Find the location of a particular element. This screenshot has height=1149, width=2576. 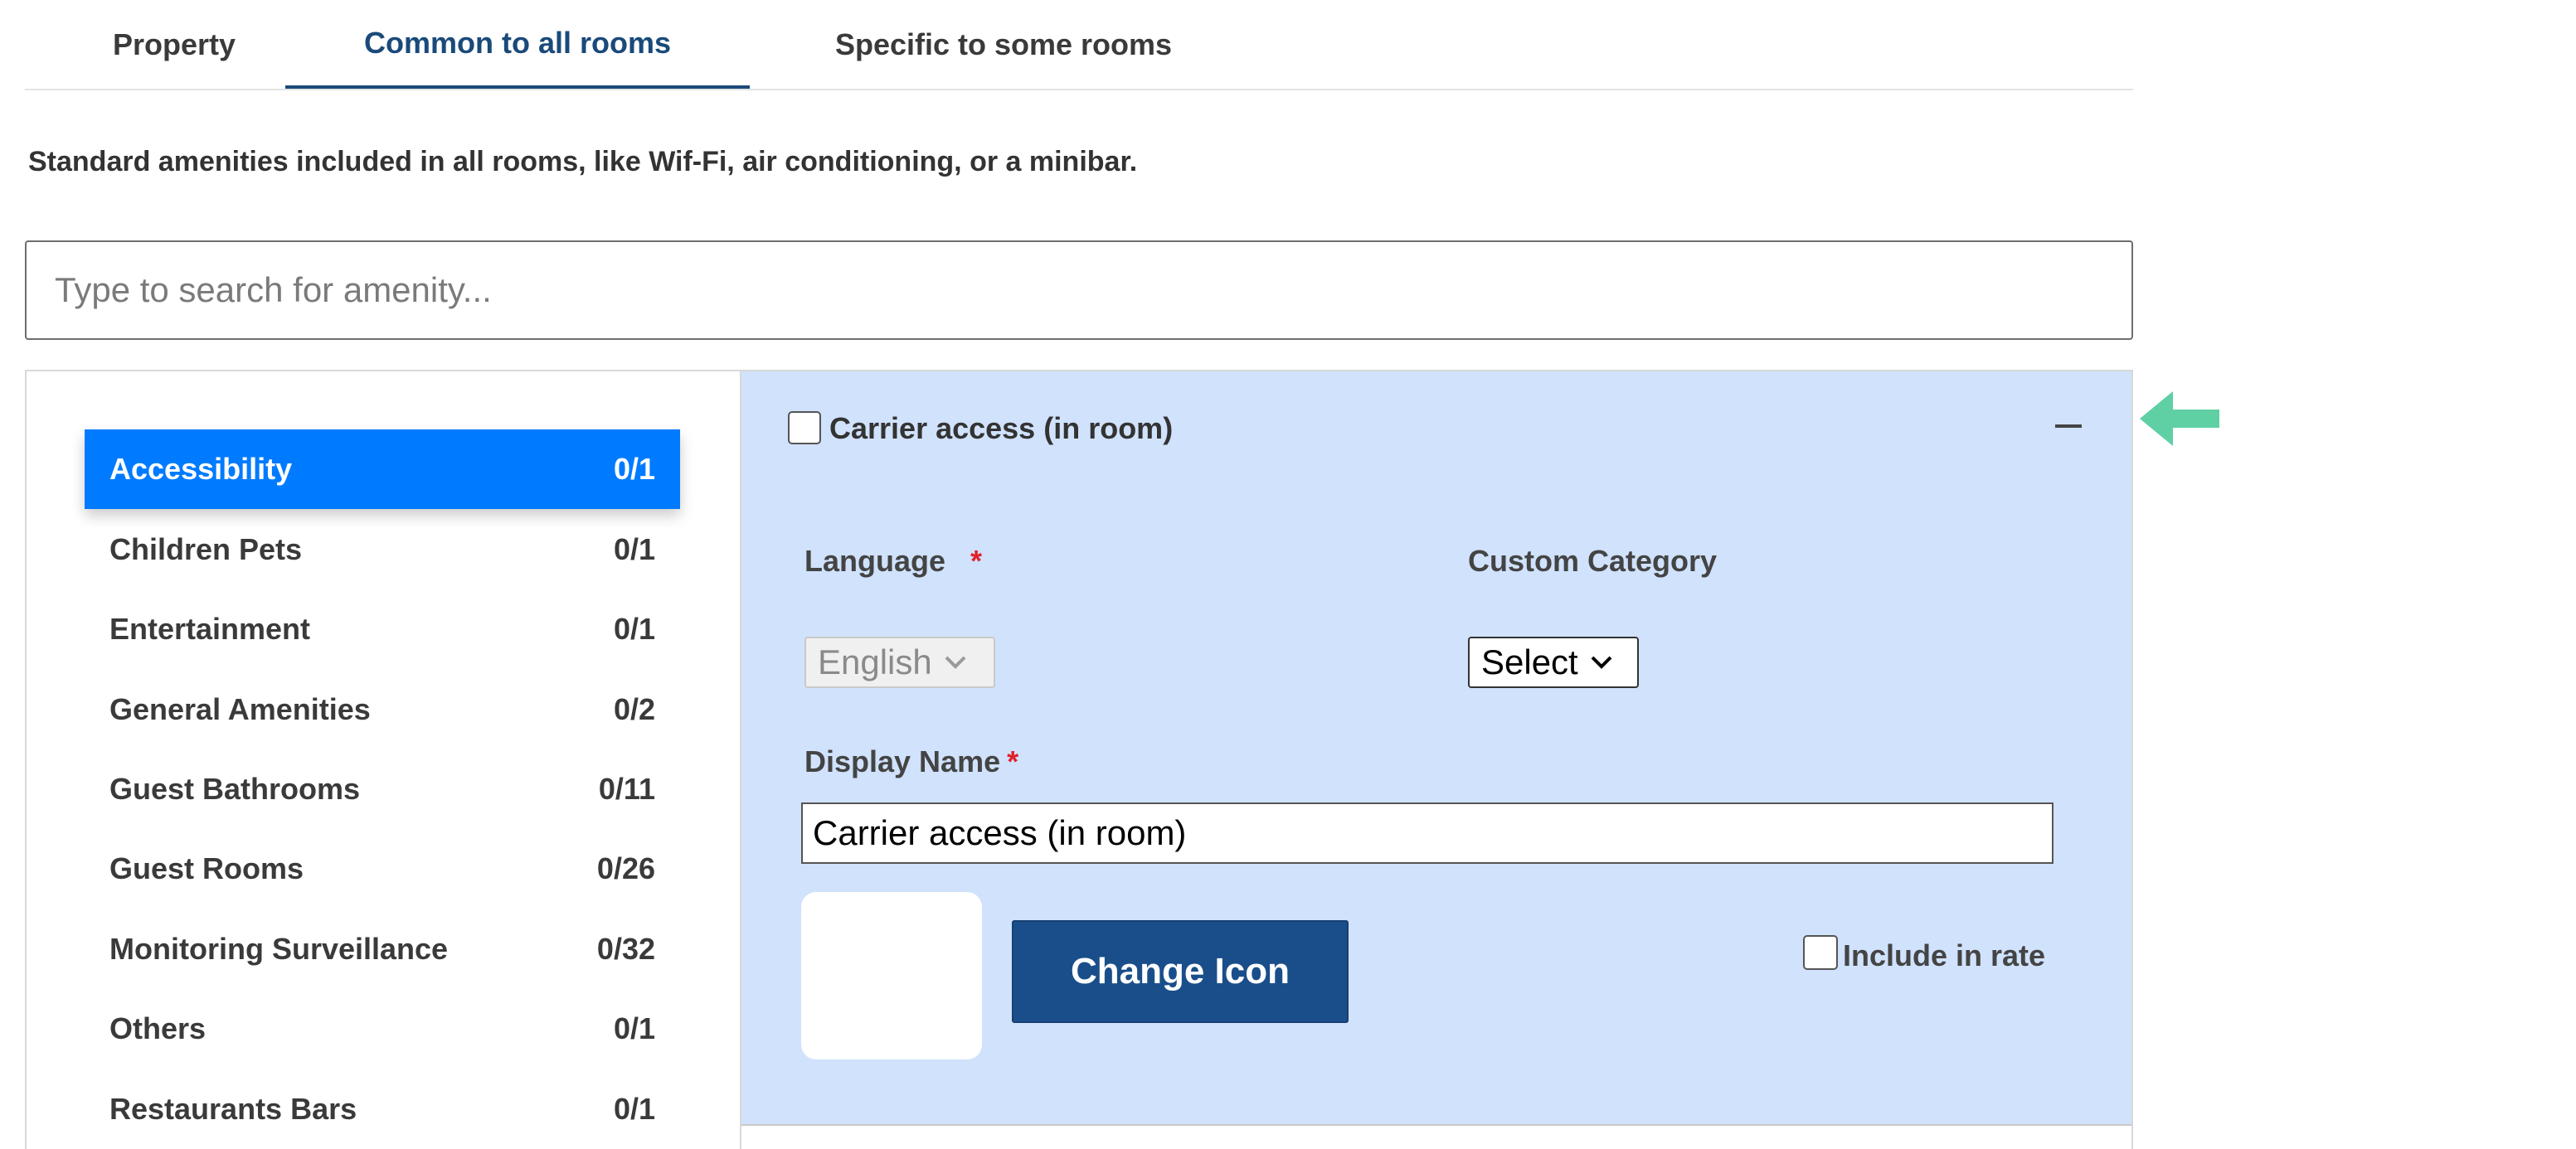

category-item-monitoring-surveillance: Monitoring Surveillance 0/32 is located at coordinates (383, 949).